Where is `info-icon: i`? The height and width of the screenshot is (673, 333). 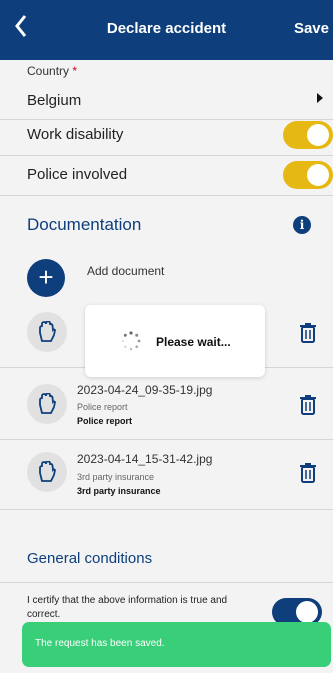 info-icon: i is located at coordinates (302, 225).